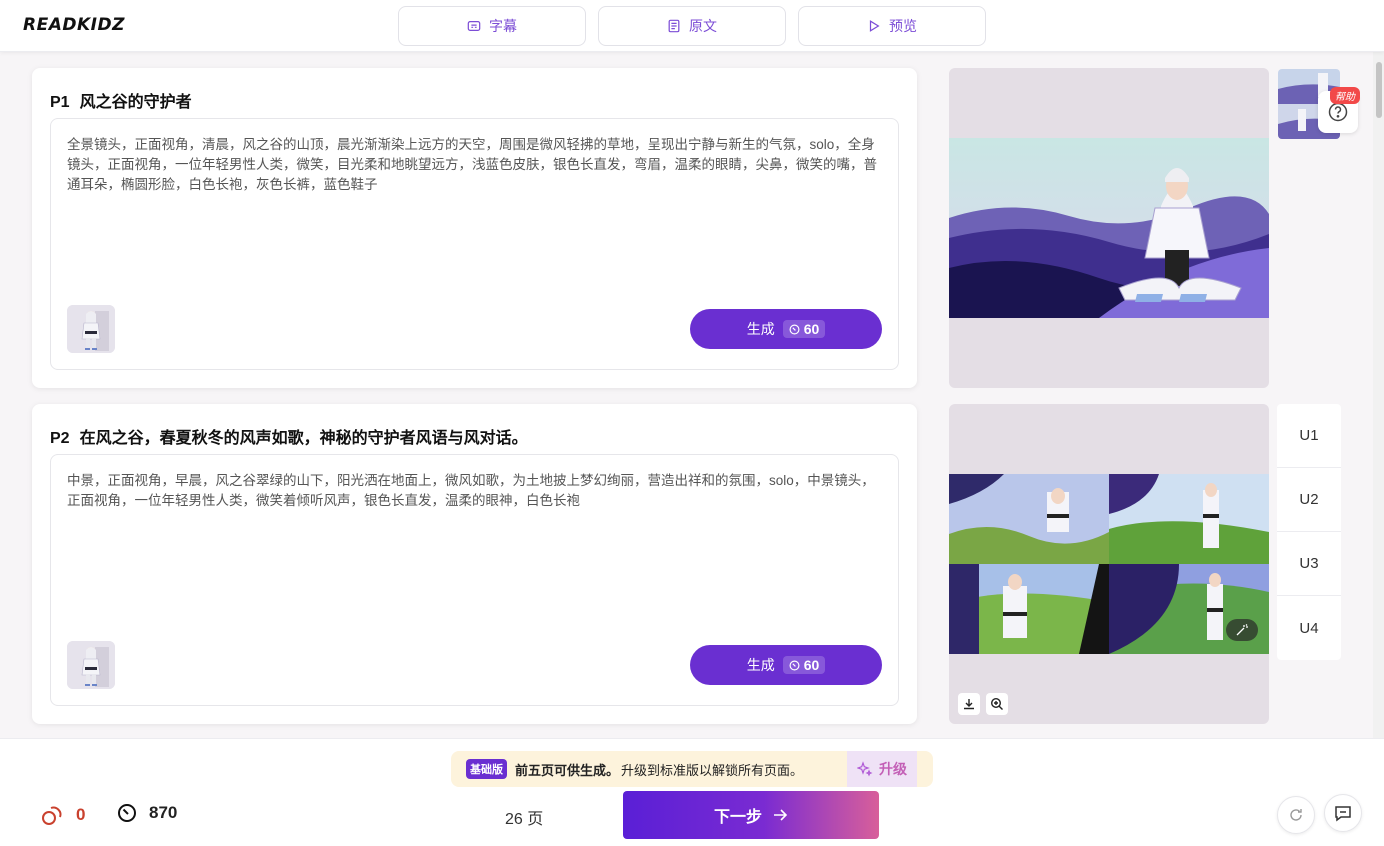  Describe the element at coordinates (1345, 95) in the screenshot. I see `help-badge: 帮助` at that location.